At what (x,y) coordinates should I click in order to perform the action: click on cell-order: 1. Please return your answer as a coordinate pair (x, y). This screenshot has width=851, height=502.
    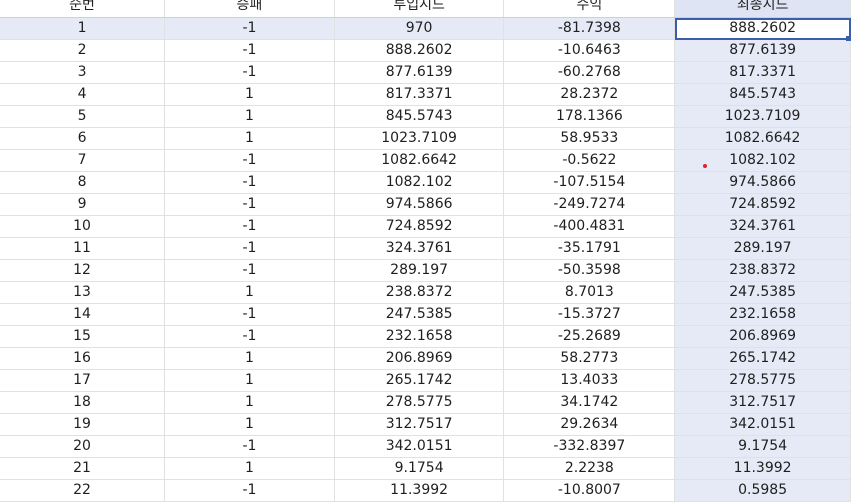
    Looking at the image, I should click on (83, 28).